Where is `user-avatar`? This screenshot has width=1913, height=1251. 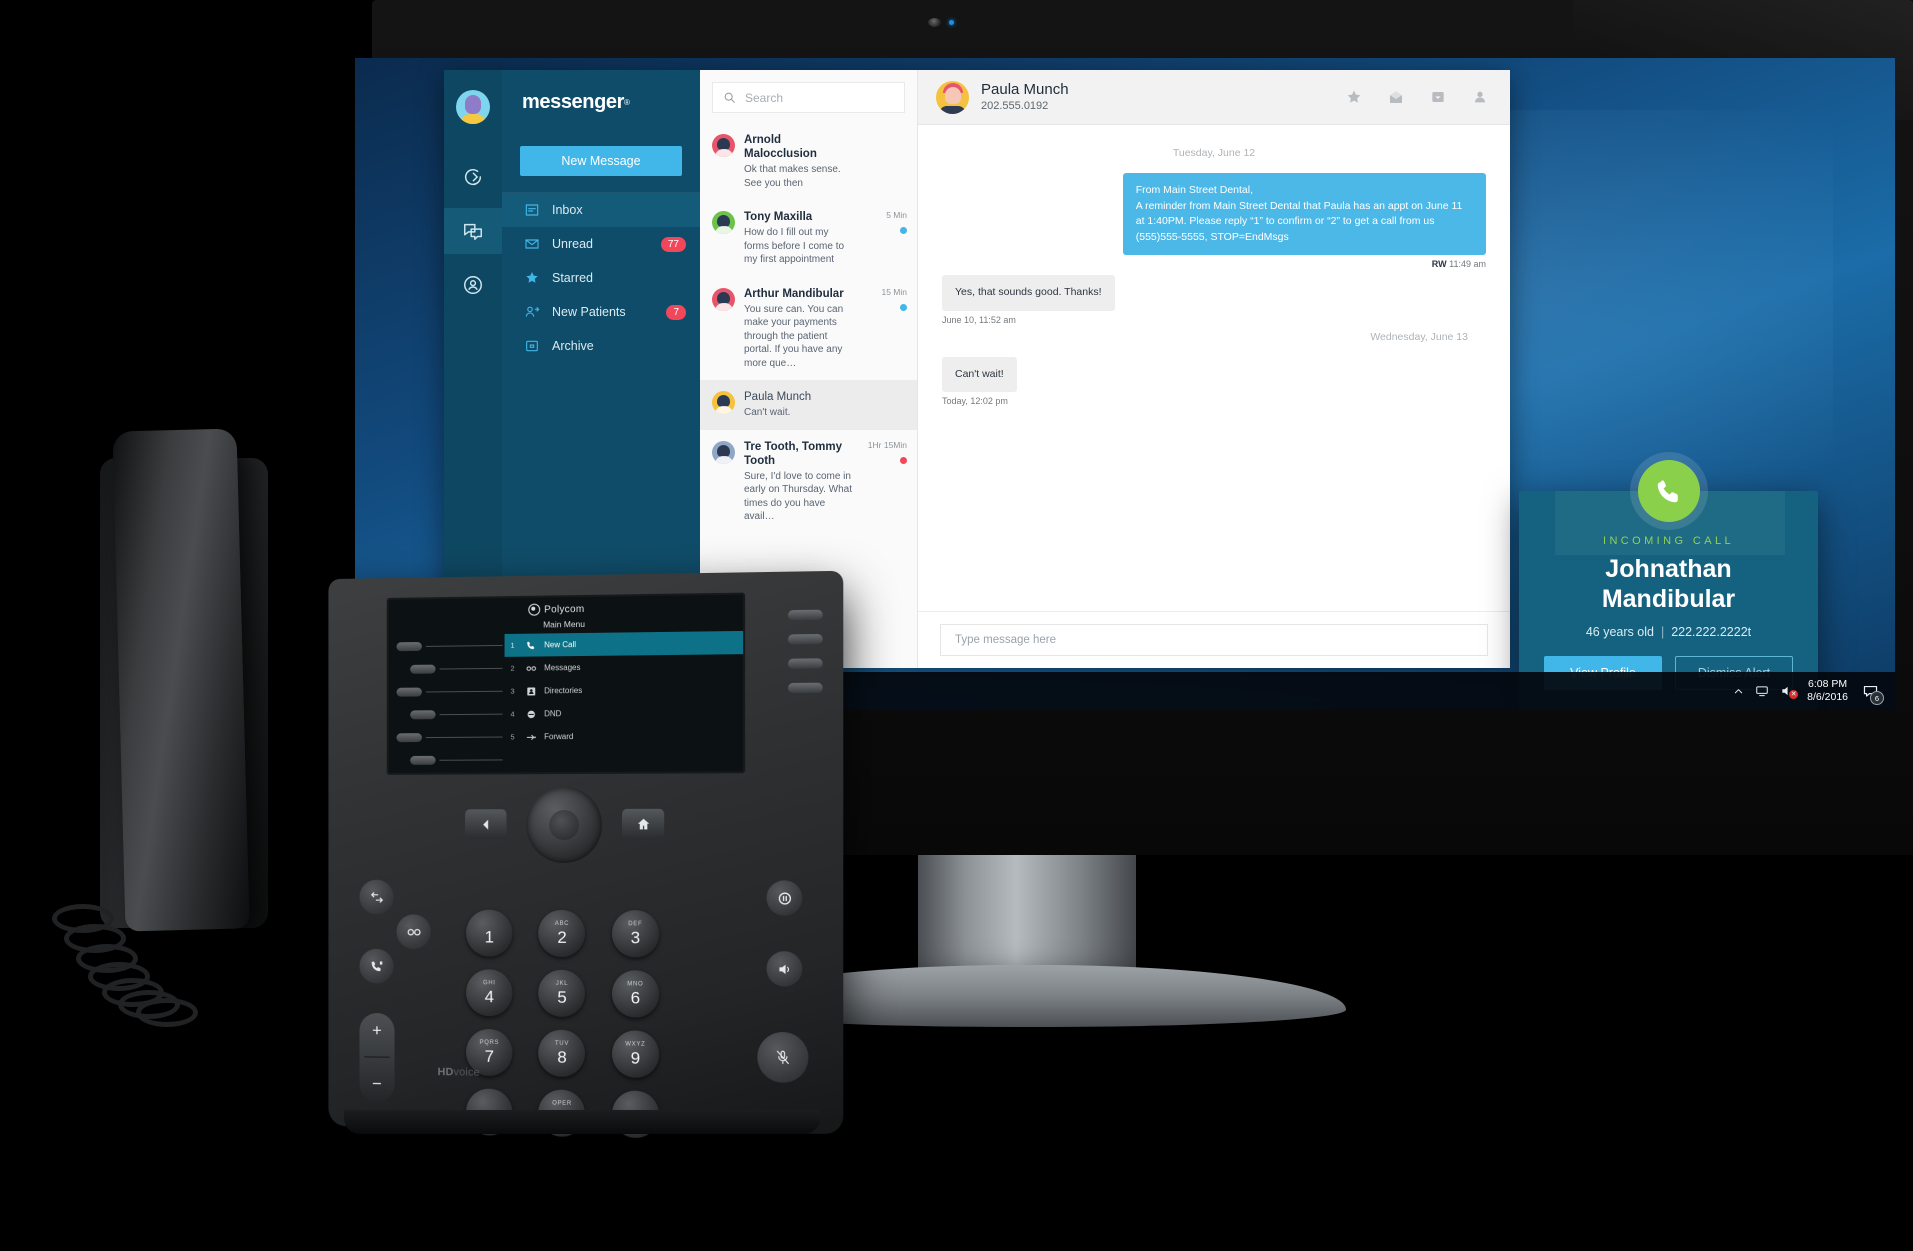
user-avatar is located at coordinates (473, 107).